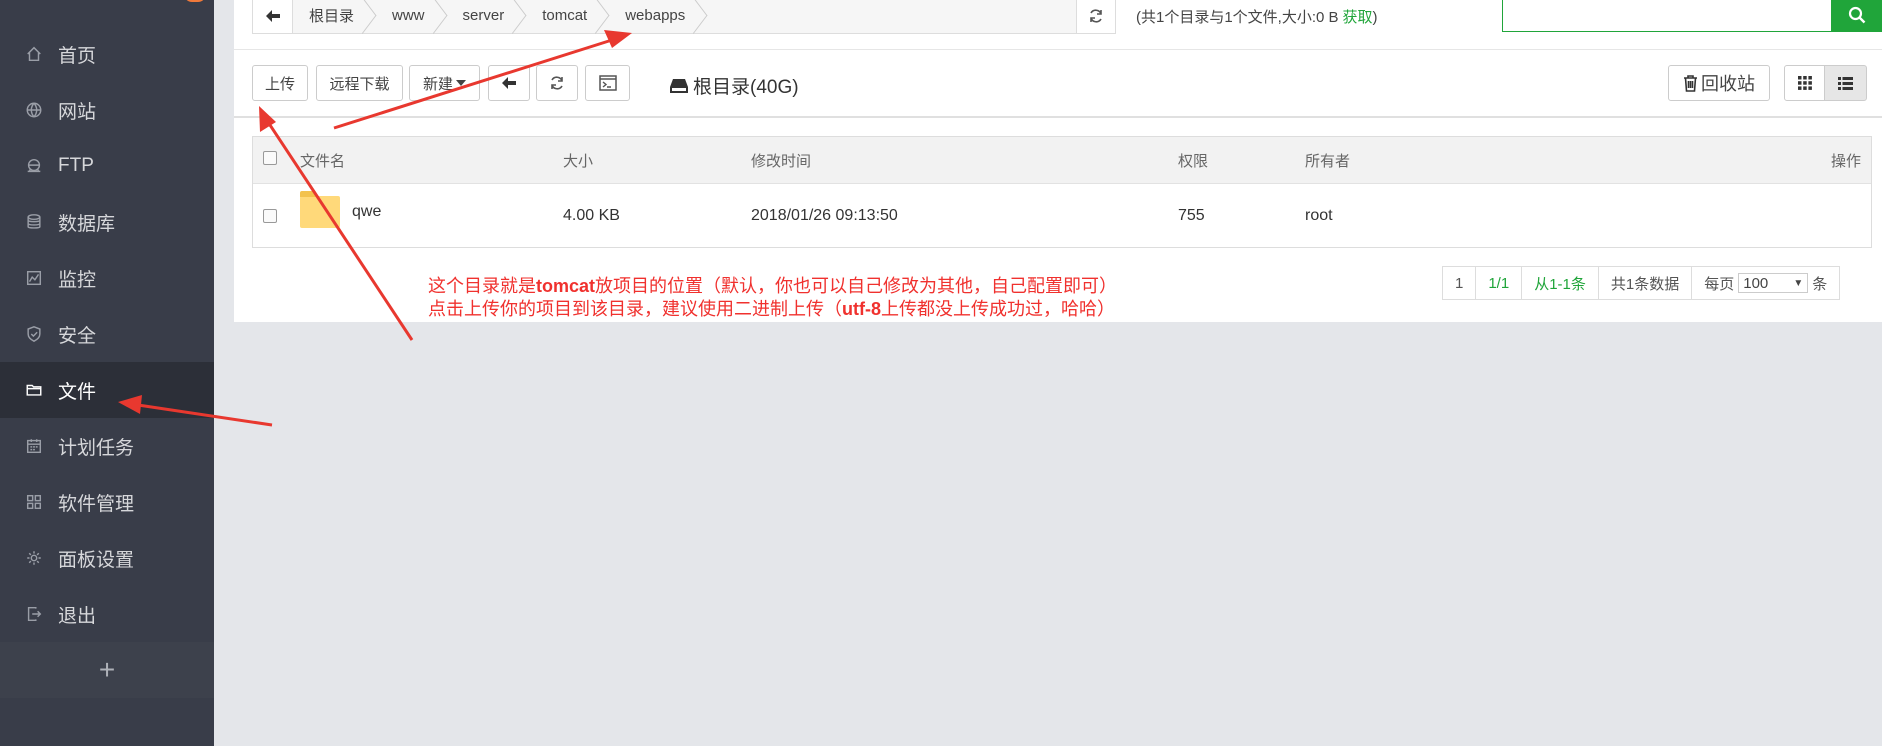 The width and height of the screenshot is (1882, 746). Describe the element at coordinates (411, 16) in the screenshot. I see `breadcrumb-item: www` at that location.